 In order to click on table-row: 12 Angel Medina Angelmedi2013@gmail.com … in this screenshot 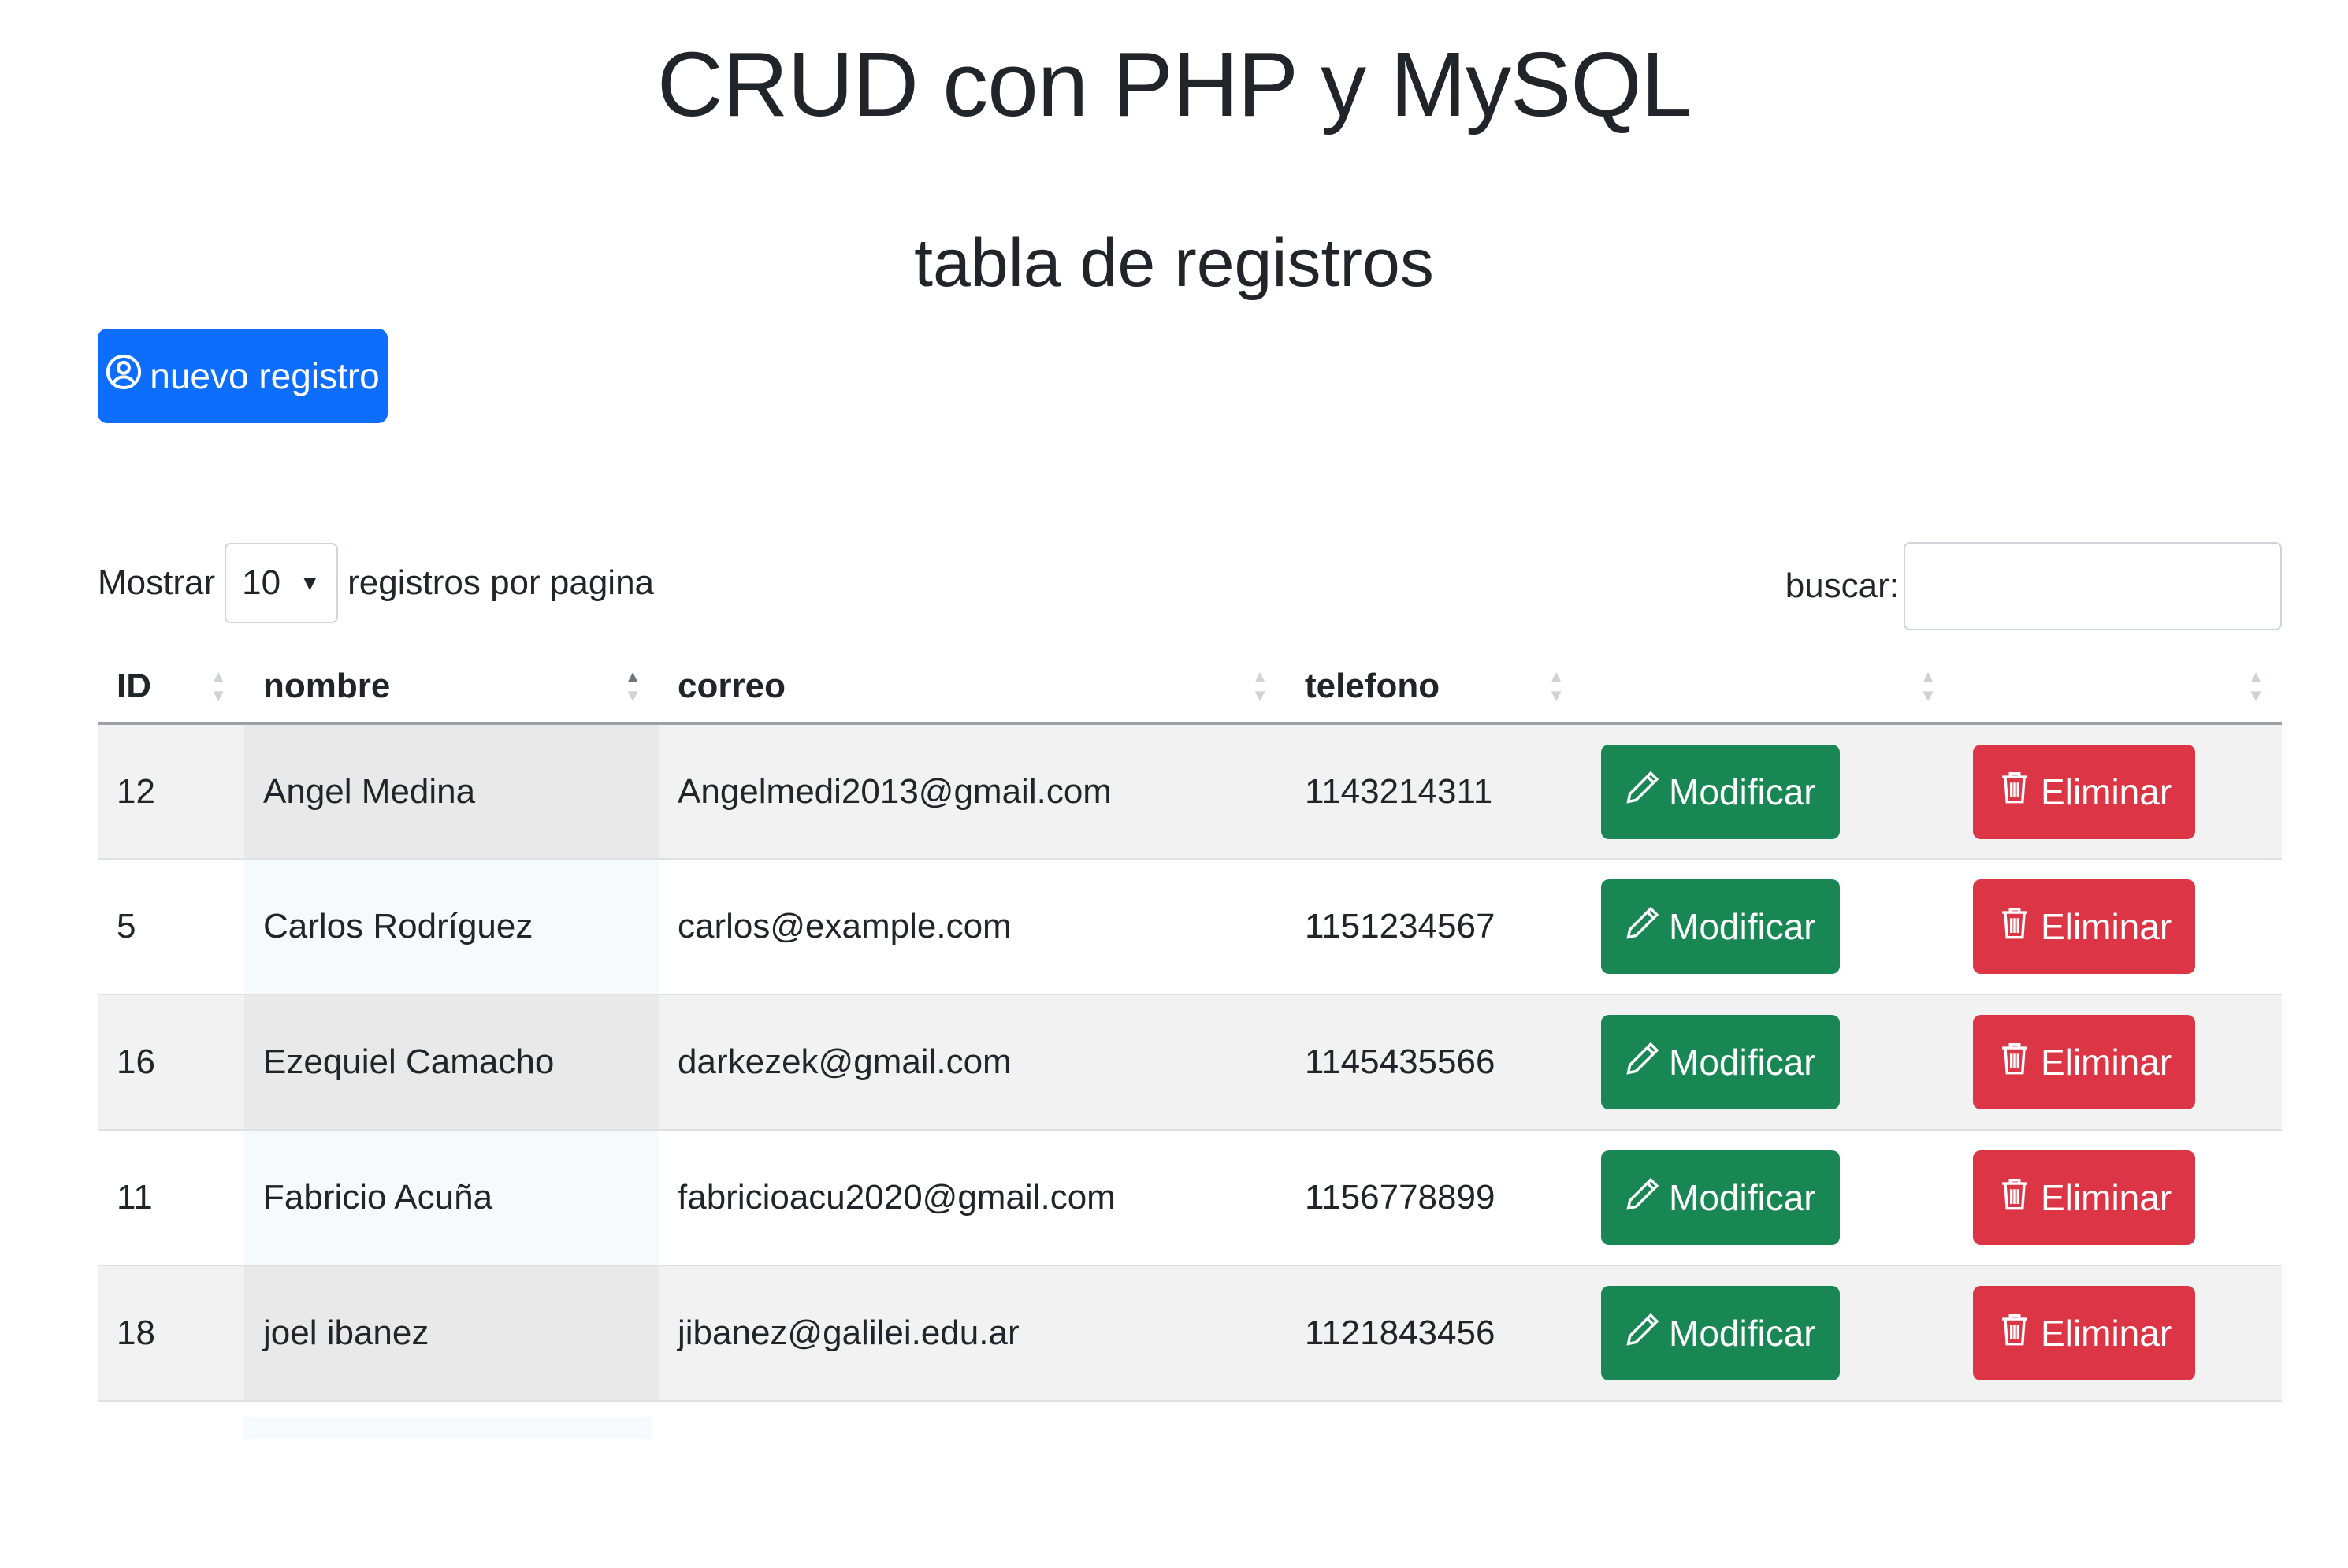, I will do `click(1190, 791)`.